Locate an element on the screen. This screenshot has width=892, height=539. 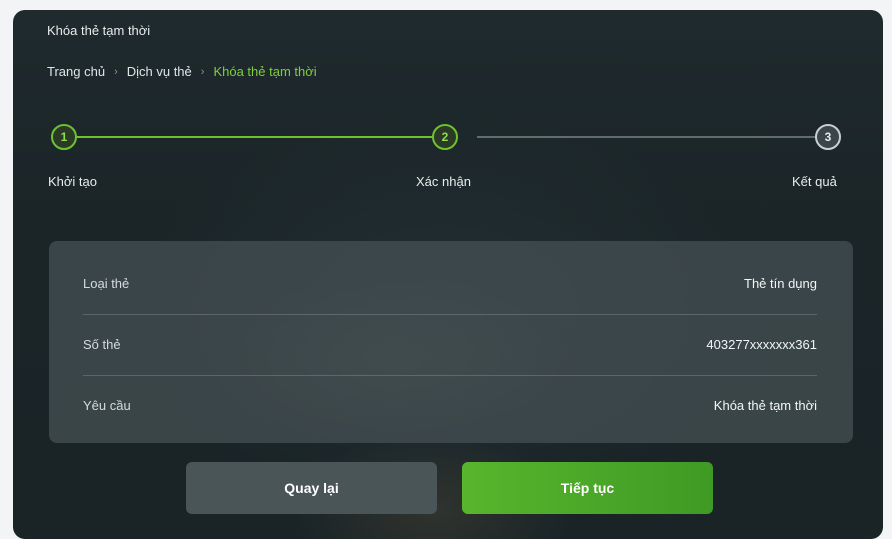
page-title: Khóa thẻ tạm thời is located at coordinates (99, 30).